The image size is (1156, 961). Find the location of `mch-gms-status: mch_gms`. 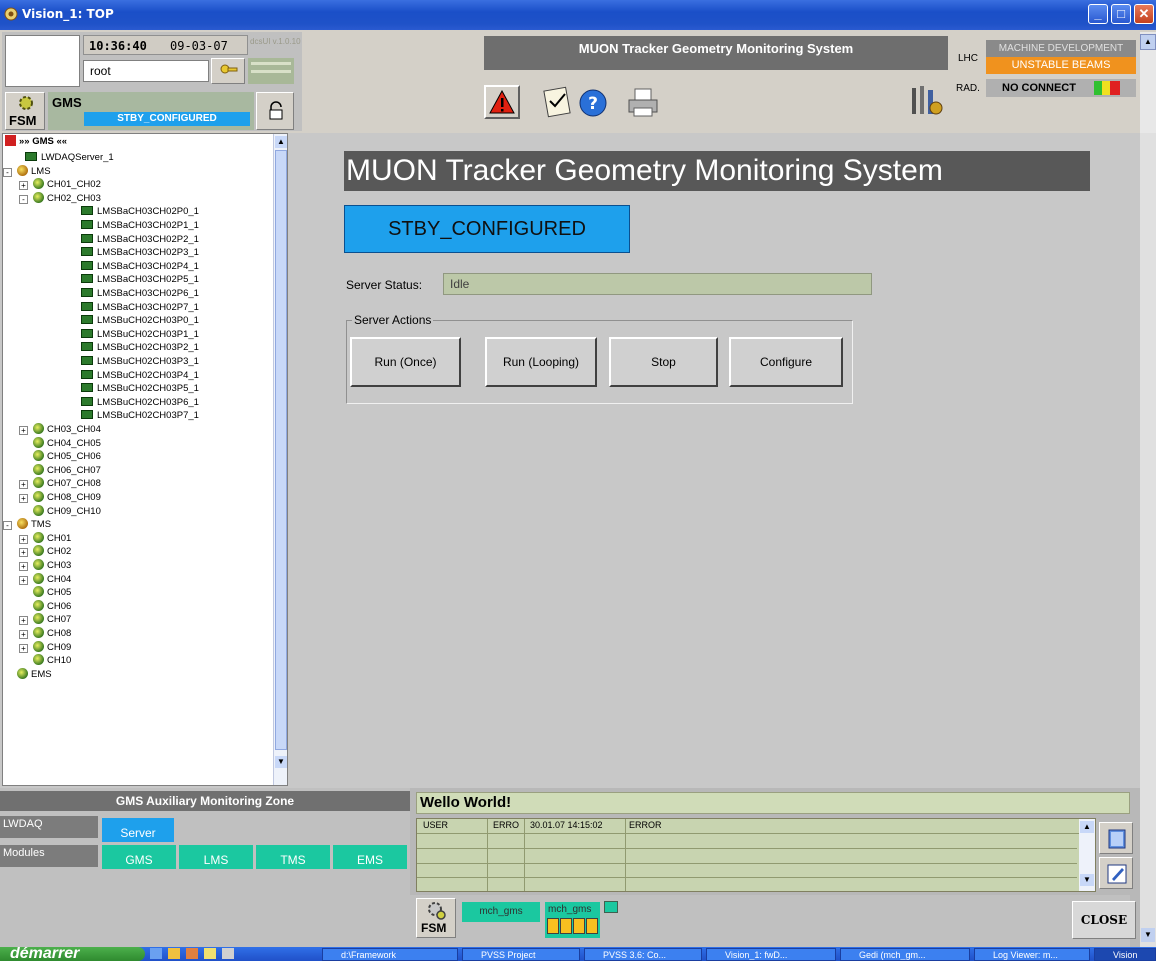

mch-gms-status: mch_gms is located at coordinates (572, 920).